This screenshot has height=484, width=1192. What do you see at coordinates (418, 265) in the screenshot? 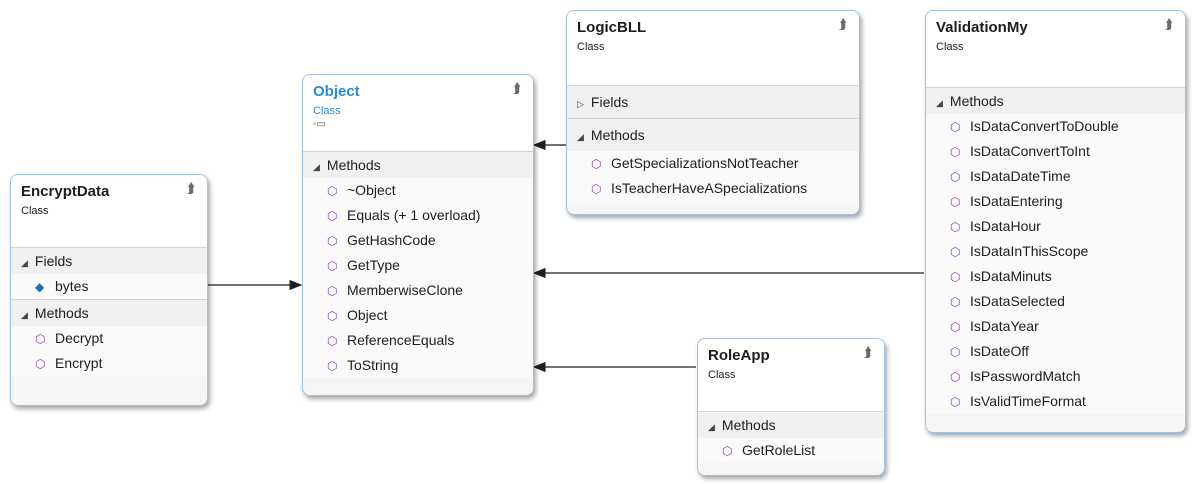
I see `method-item: ⬡ GetType` at bounding box center [418, 265].